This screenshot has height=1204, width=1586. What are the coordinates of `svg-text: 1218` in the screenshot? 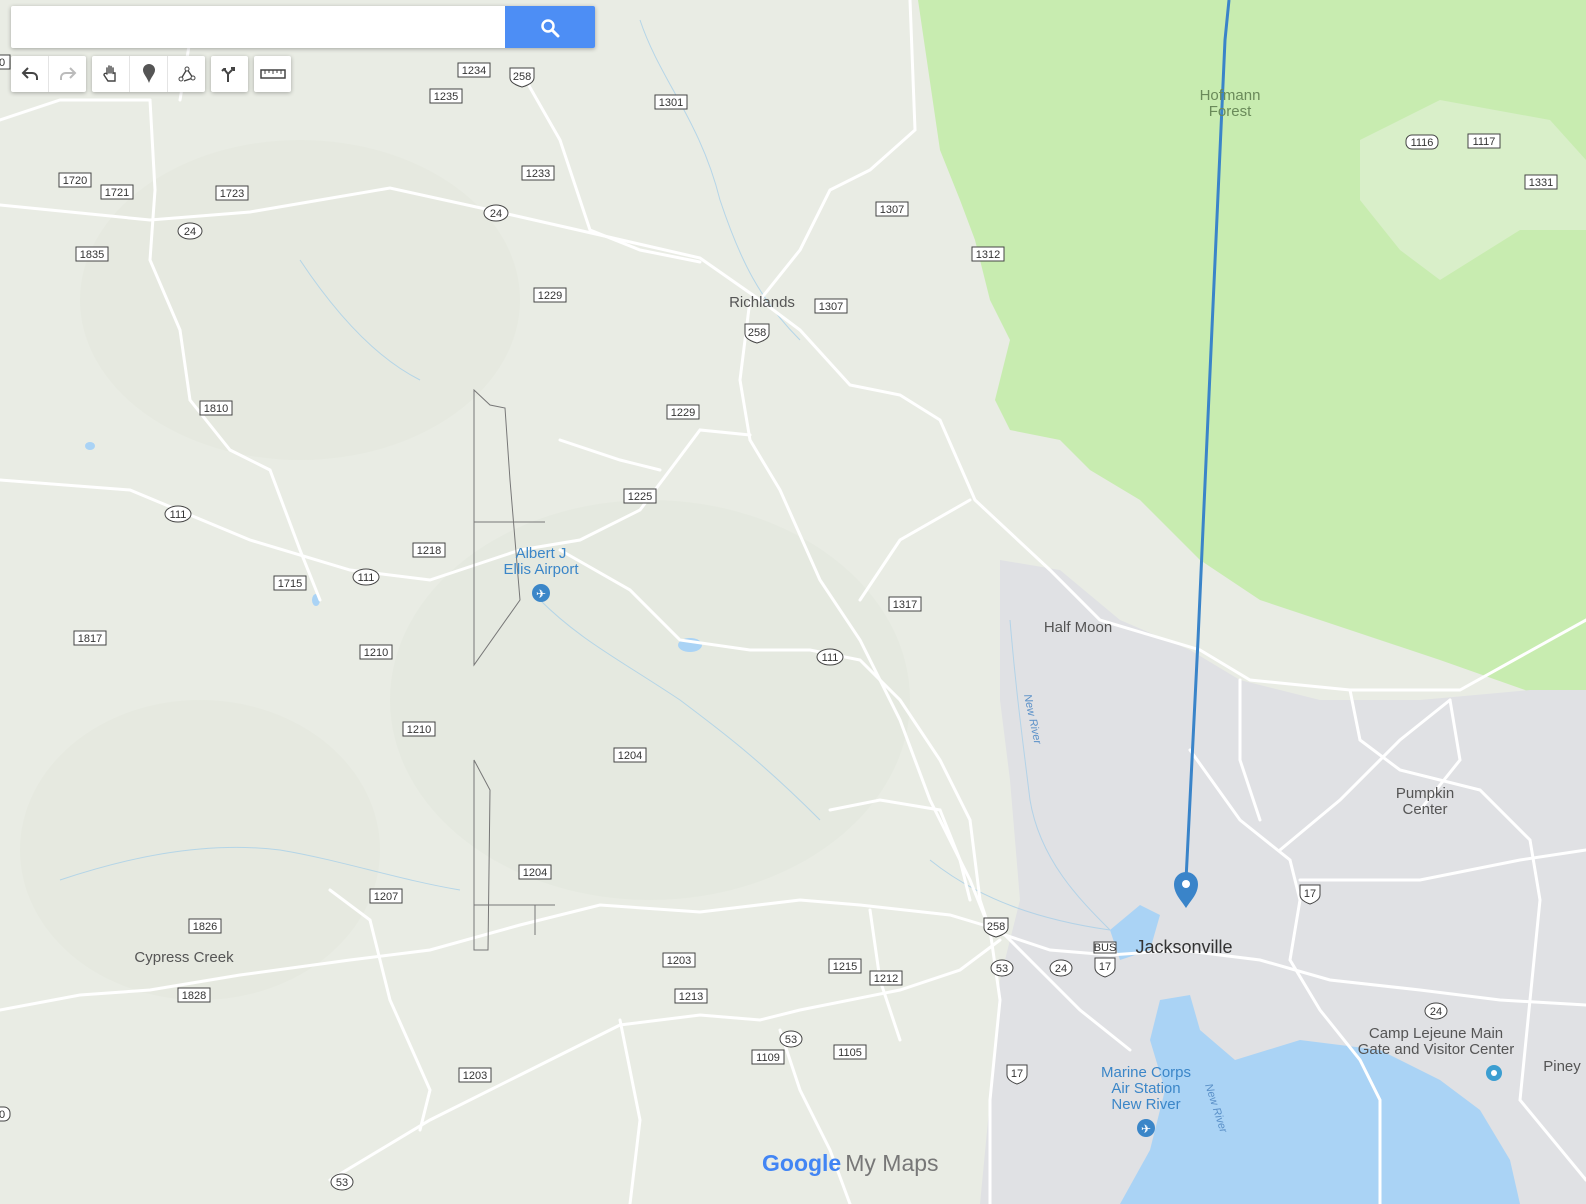 It's located at (429, 551).